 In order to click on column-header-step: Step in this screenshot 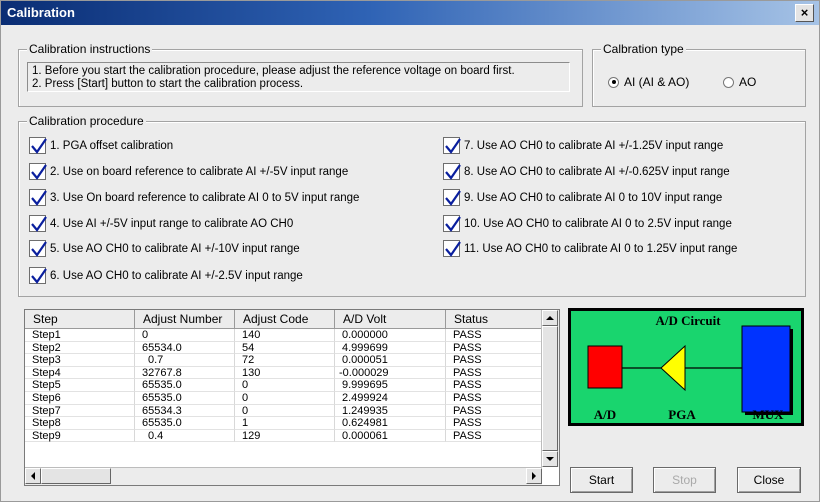, I will do `click(80, 319)`.